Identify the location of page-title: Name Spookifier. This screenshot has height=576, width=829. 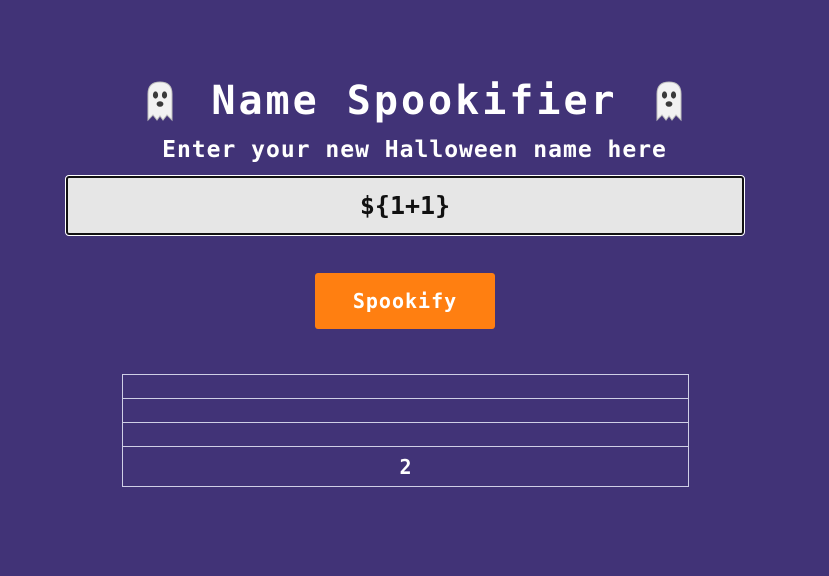
(414, 101).